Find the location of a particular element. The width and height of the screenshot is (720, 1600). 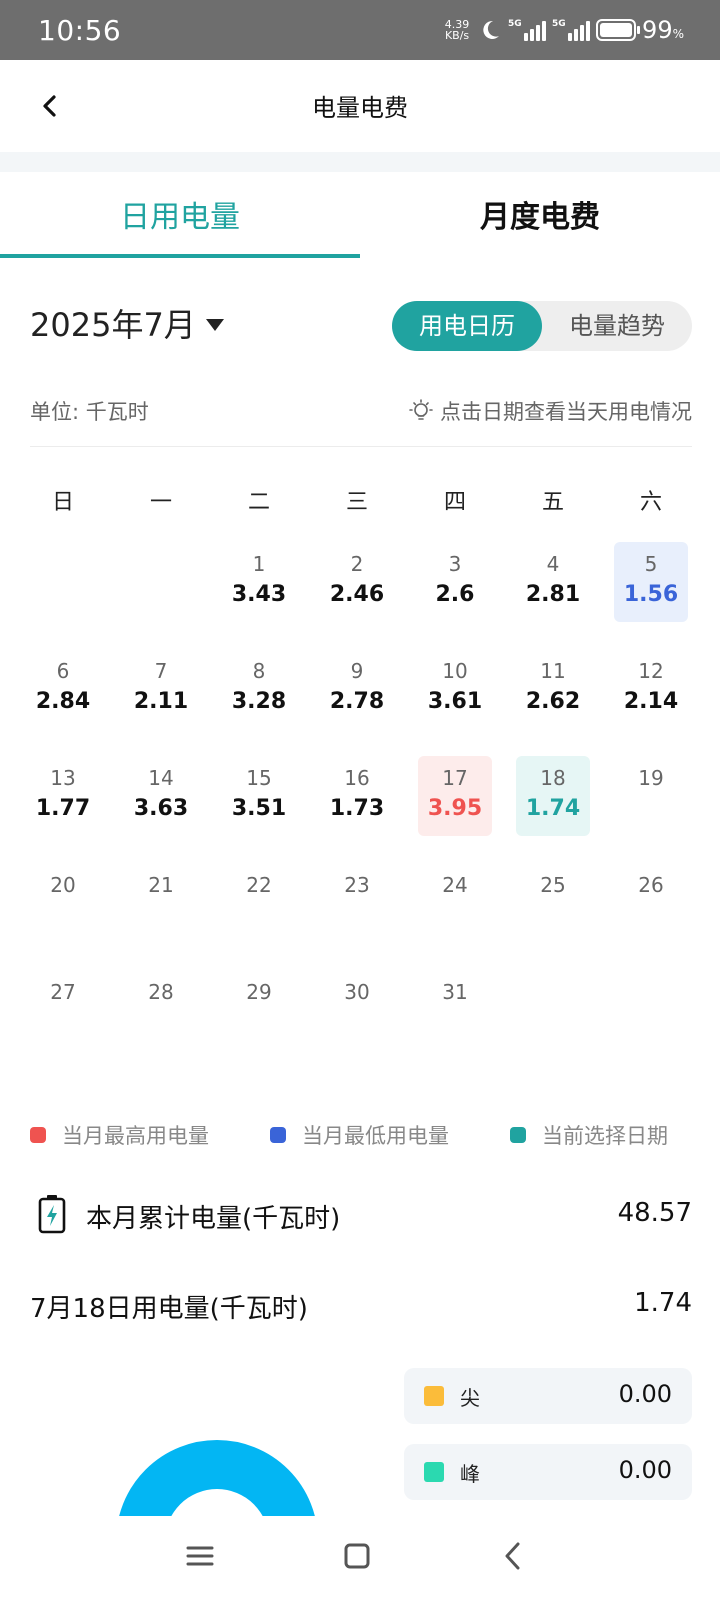

day-usage-value: 2.81 is located at coordinates (553, 594).